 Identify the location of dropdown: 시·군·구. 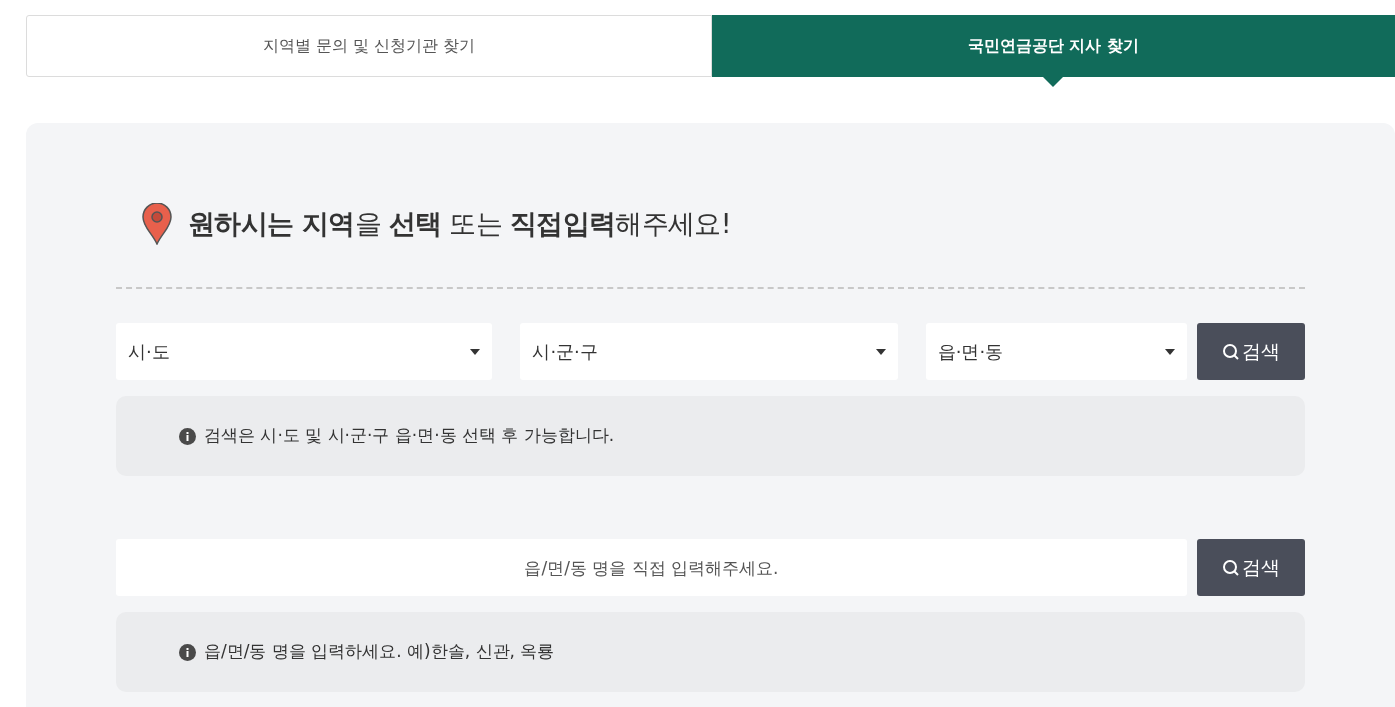
(709, 351).